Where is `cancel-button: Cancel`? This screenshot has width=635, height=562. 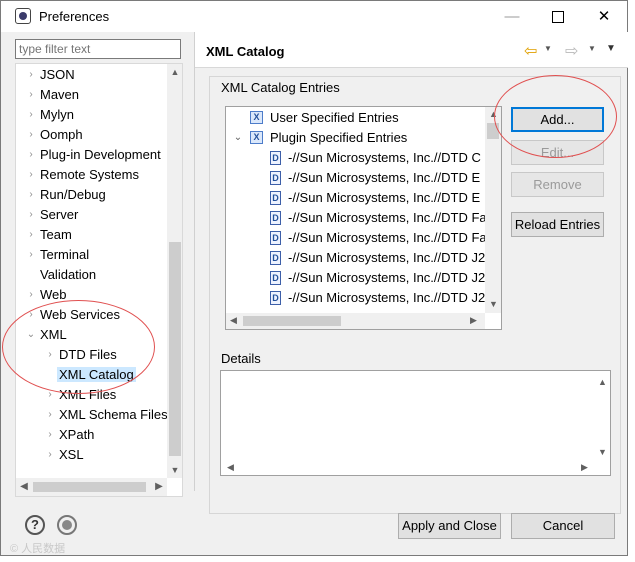 cancel-button: Cancel is located at coordinates (563, 526).